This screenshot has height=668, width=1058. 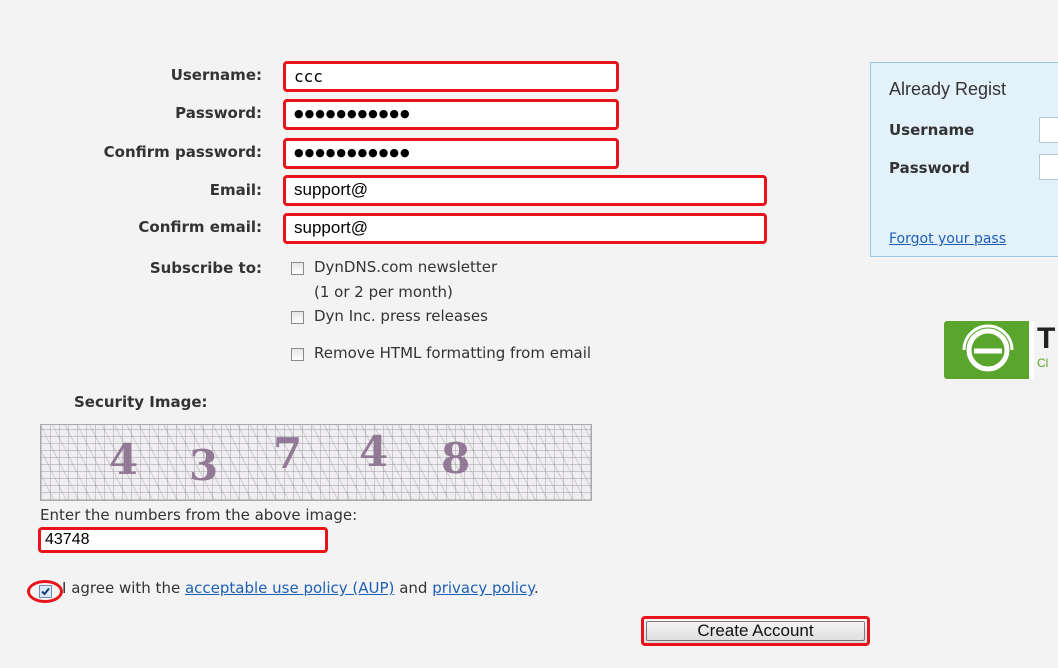 I want to click on agreement-and: and, so click(x=413, y=588).